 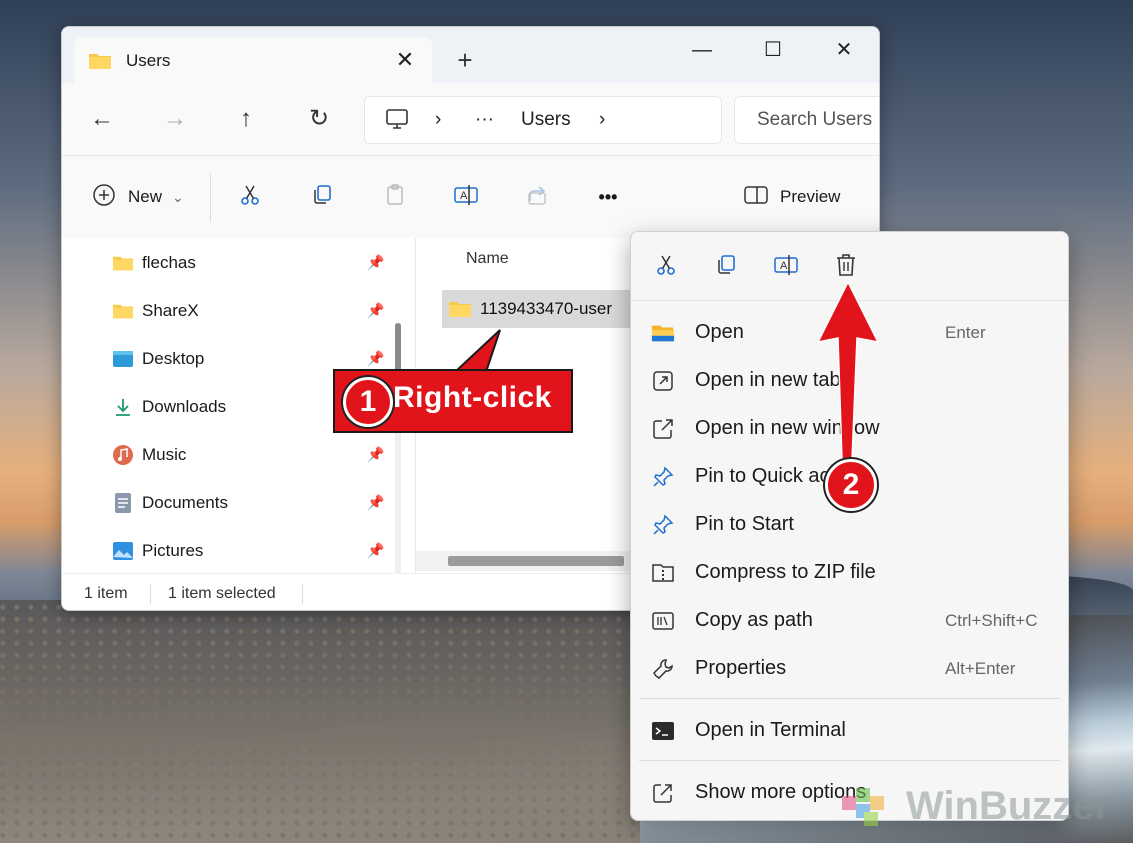 I want to click on new-tab-button: +, so click(x=465, y=60).